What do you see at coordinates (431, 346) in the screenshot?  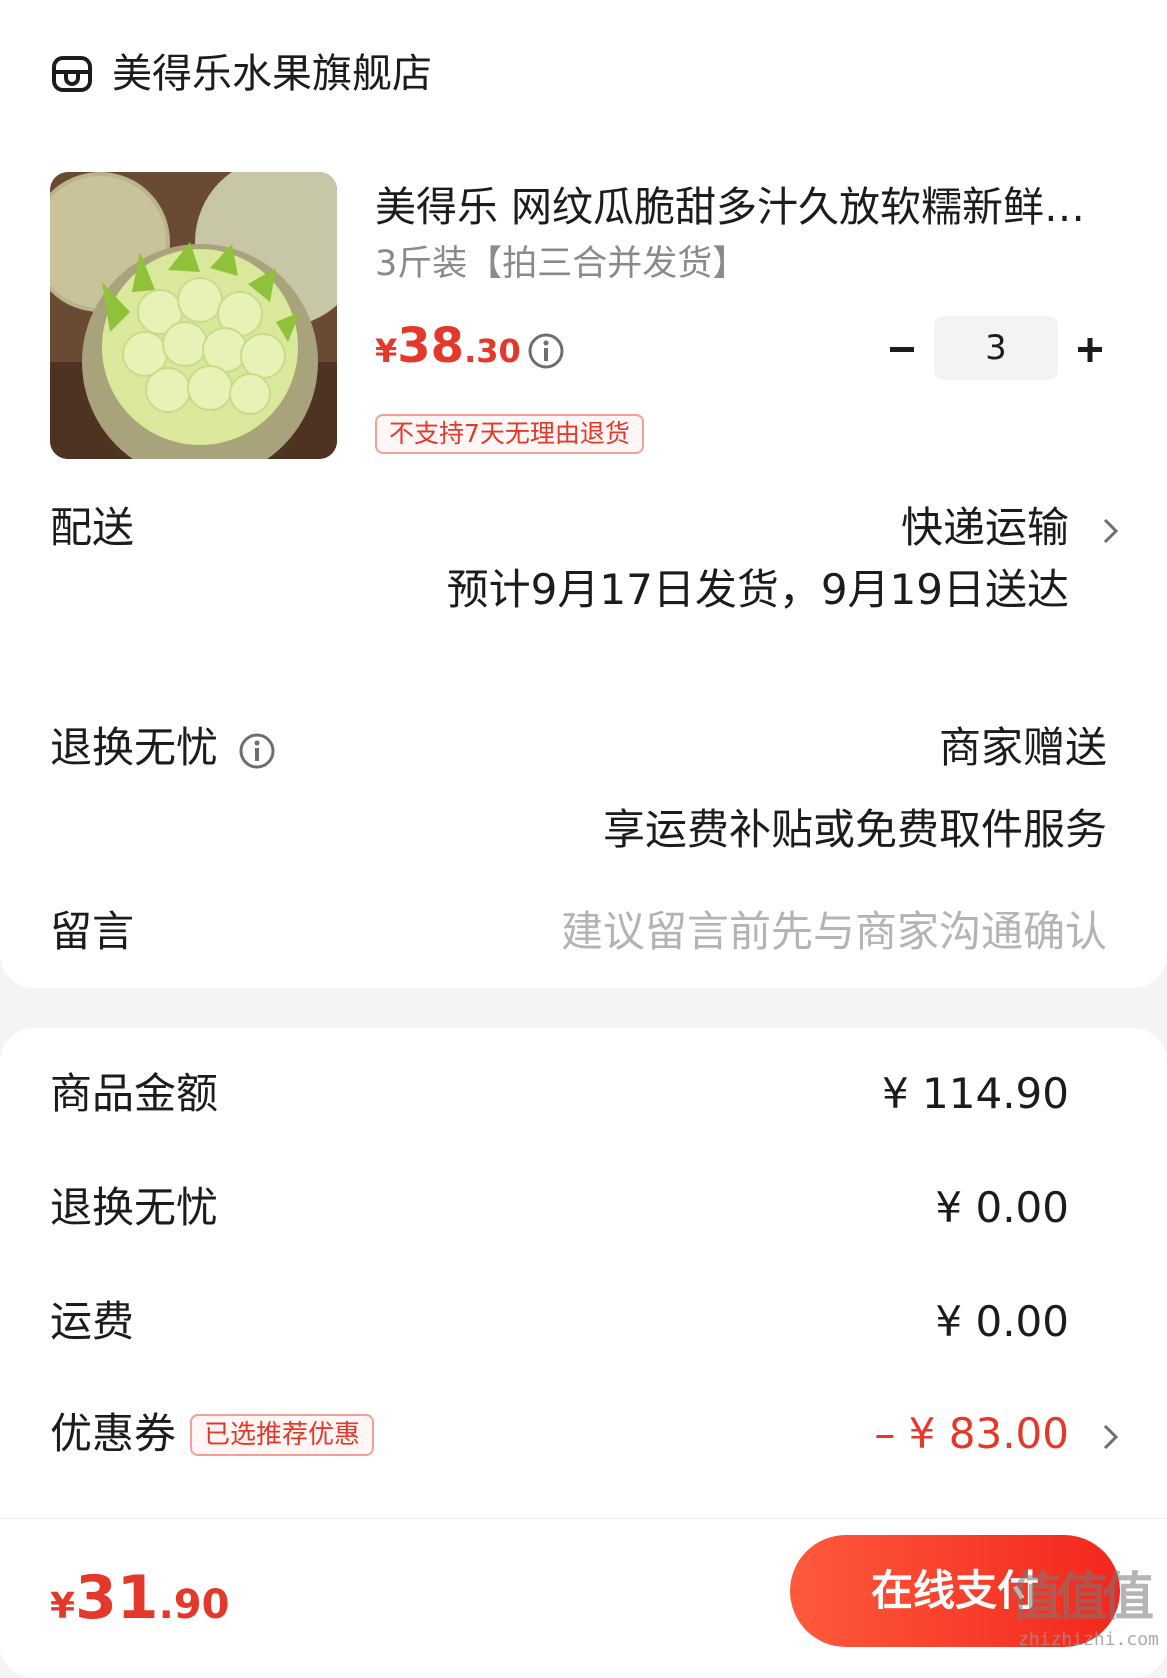 I see `price-integer: 38` at bounding box center [431, 346].